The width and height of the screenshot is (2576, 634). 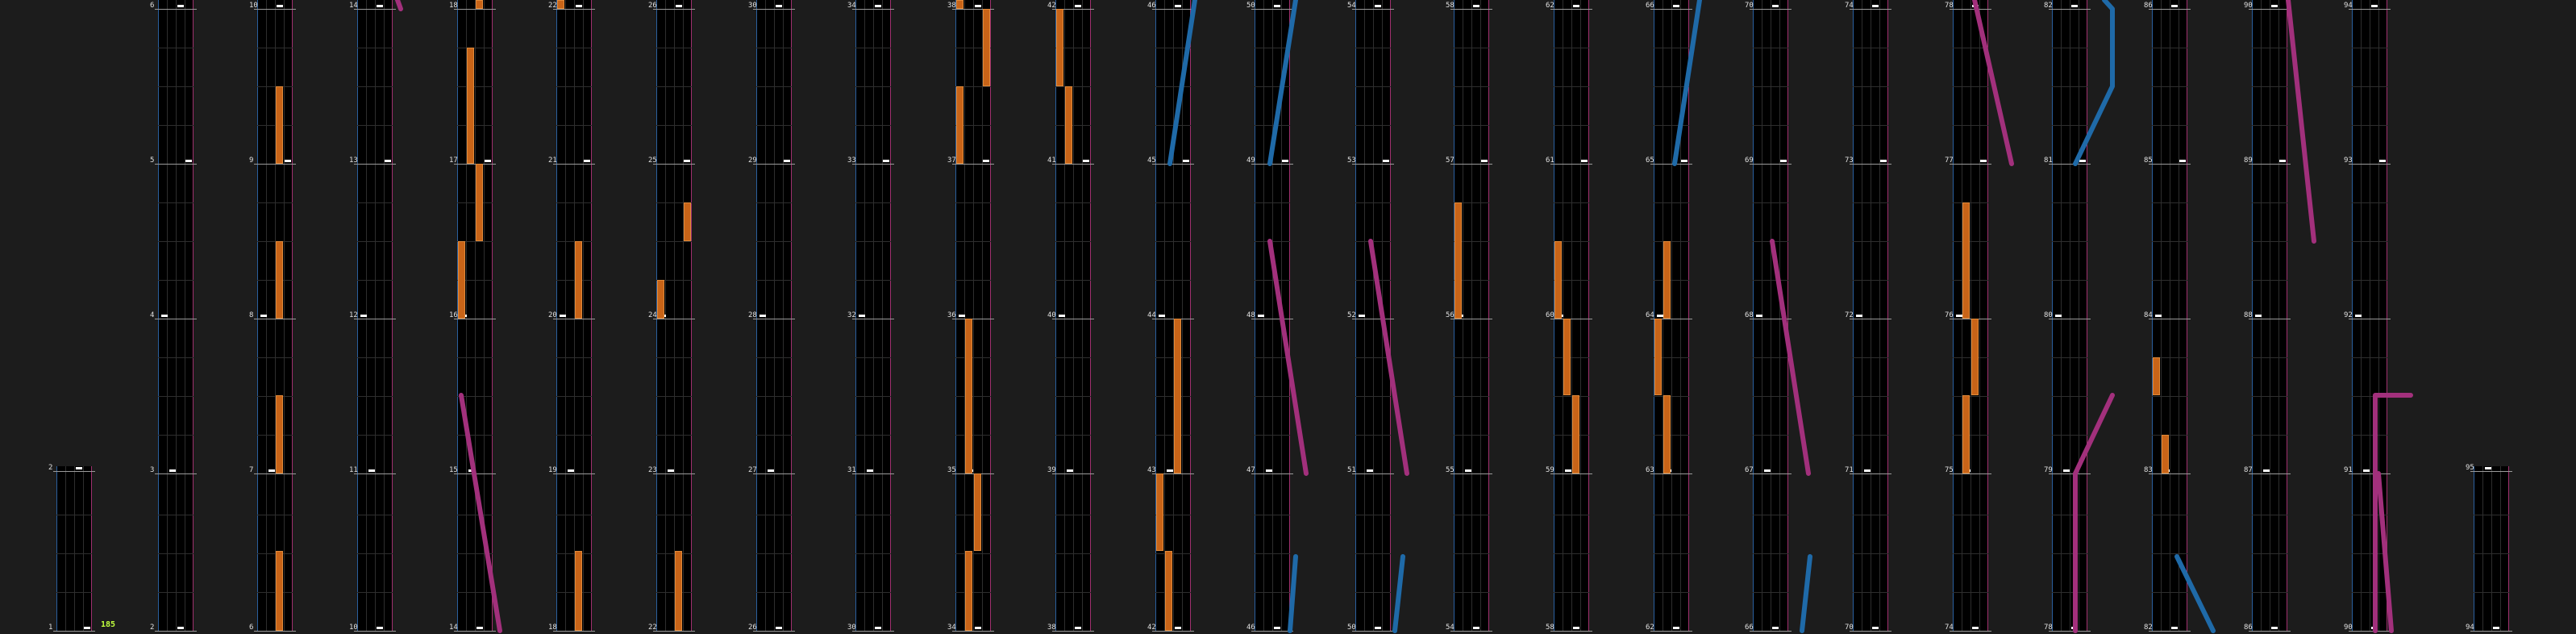 I want to click on bpm-label: 185, so click(x=108, y=624).